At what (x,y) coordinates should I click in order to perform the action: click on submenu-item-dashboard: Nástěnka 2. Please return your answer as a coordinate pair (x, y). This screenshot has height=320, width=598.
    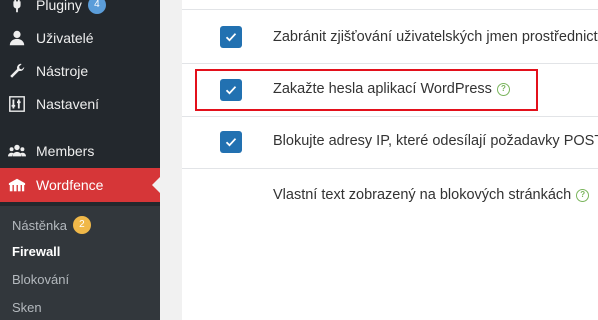
    Looking at the image, I should click on (51, 225).